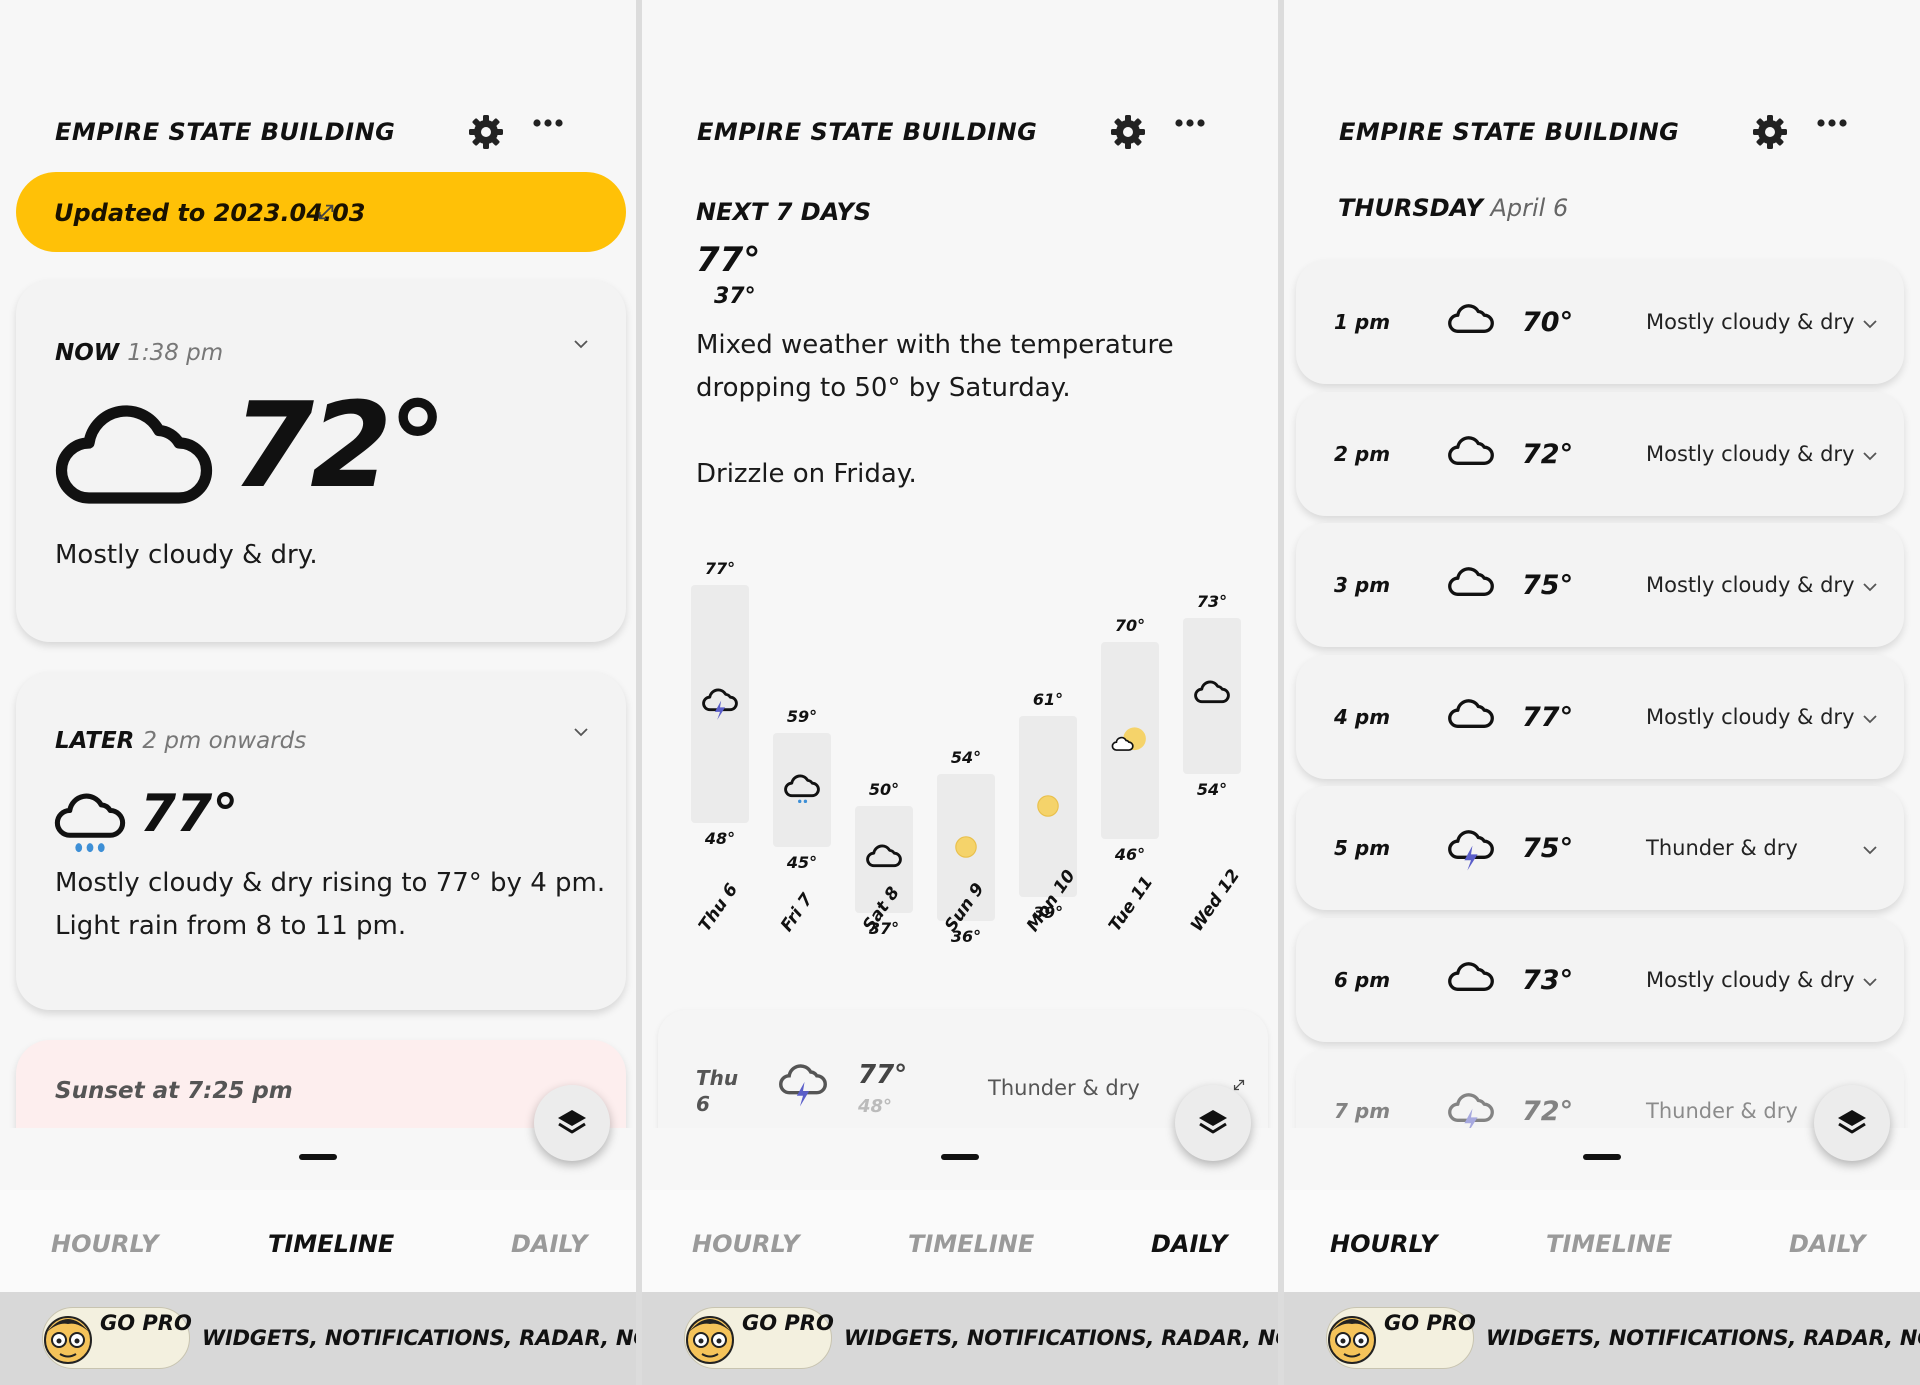 This screenshot has height=1385, width=1920. What do you see at coordinates (797, 912) in the screenshot?
I see `day-label: Fri 7` at bounding box center [797, 912].